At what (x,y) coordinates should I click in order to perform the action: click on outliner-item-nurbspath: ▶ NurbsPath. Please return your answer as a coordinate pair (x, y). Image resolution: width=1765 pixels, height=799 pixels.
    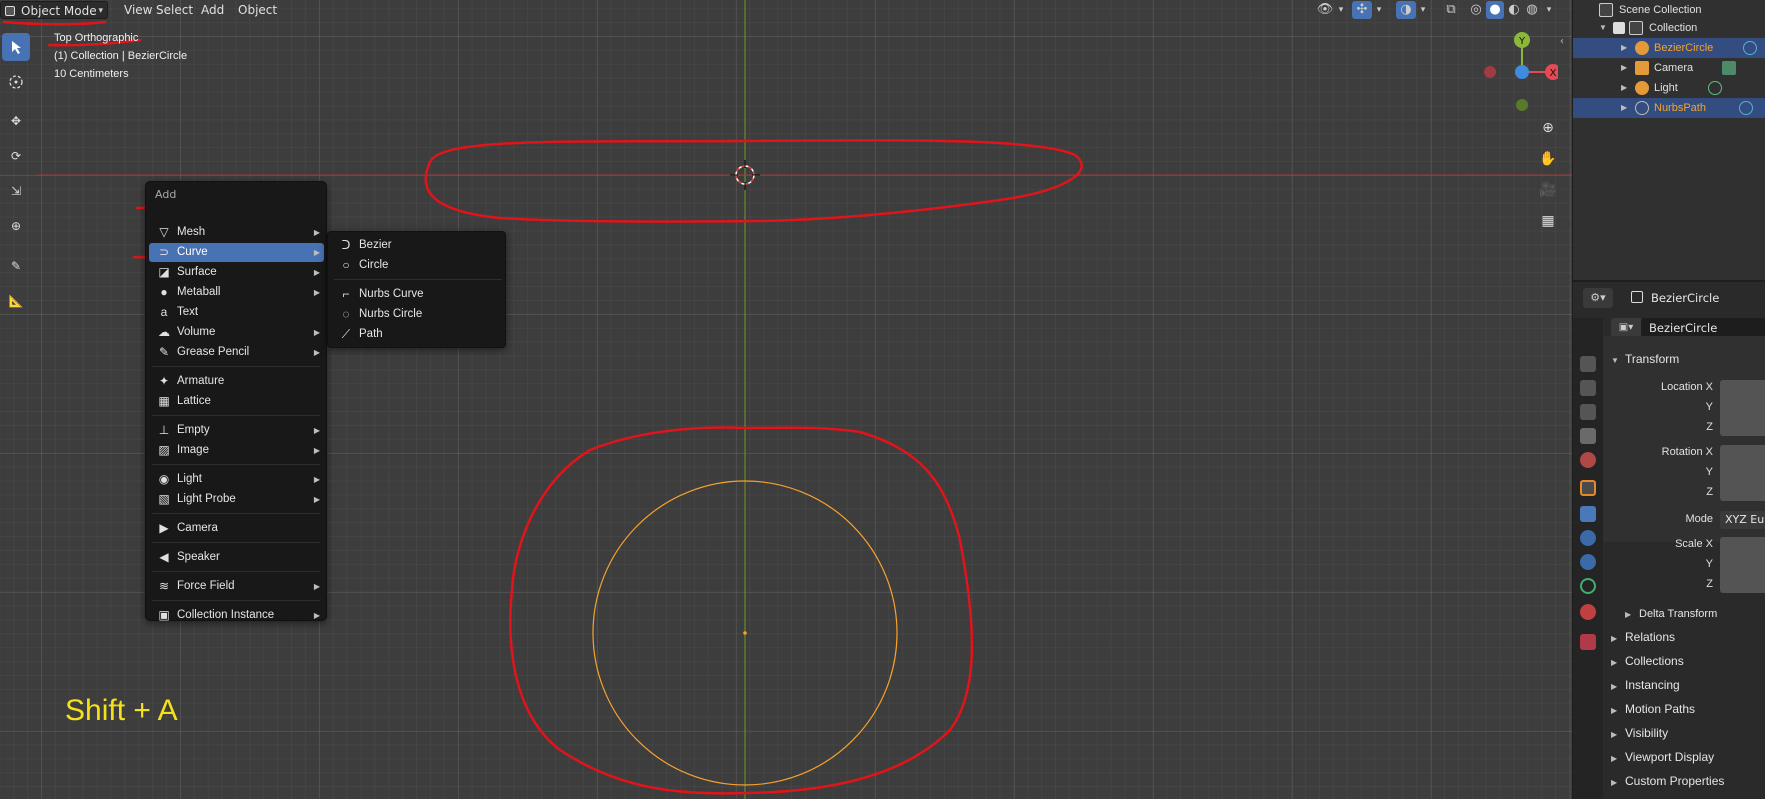
    Looking at the image, I should click on (1669, 108).